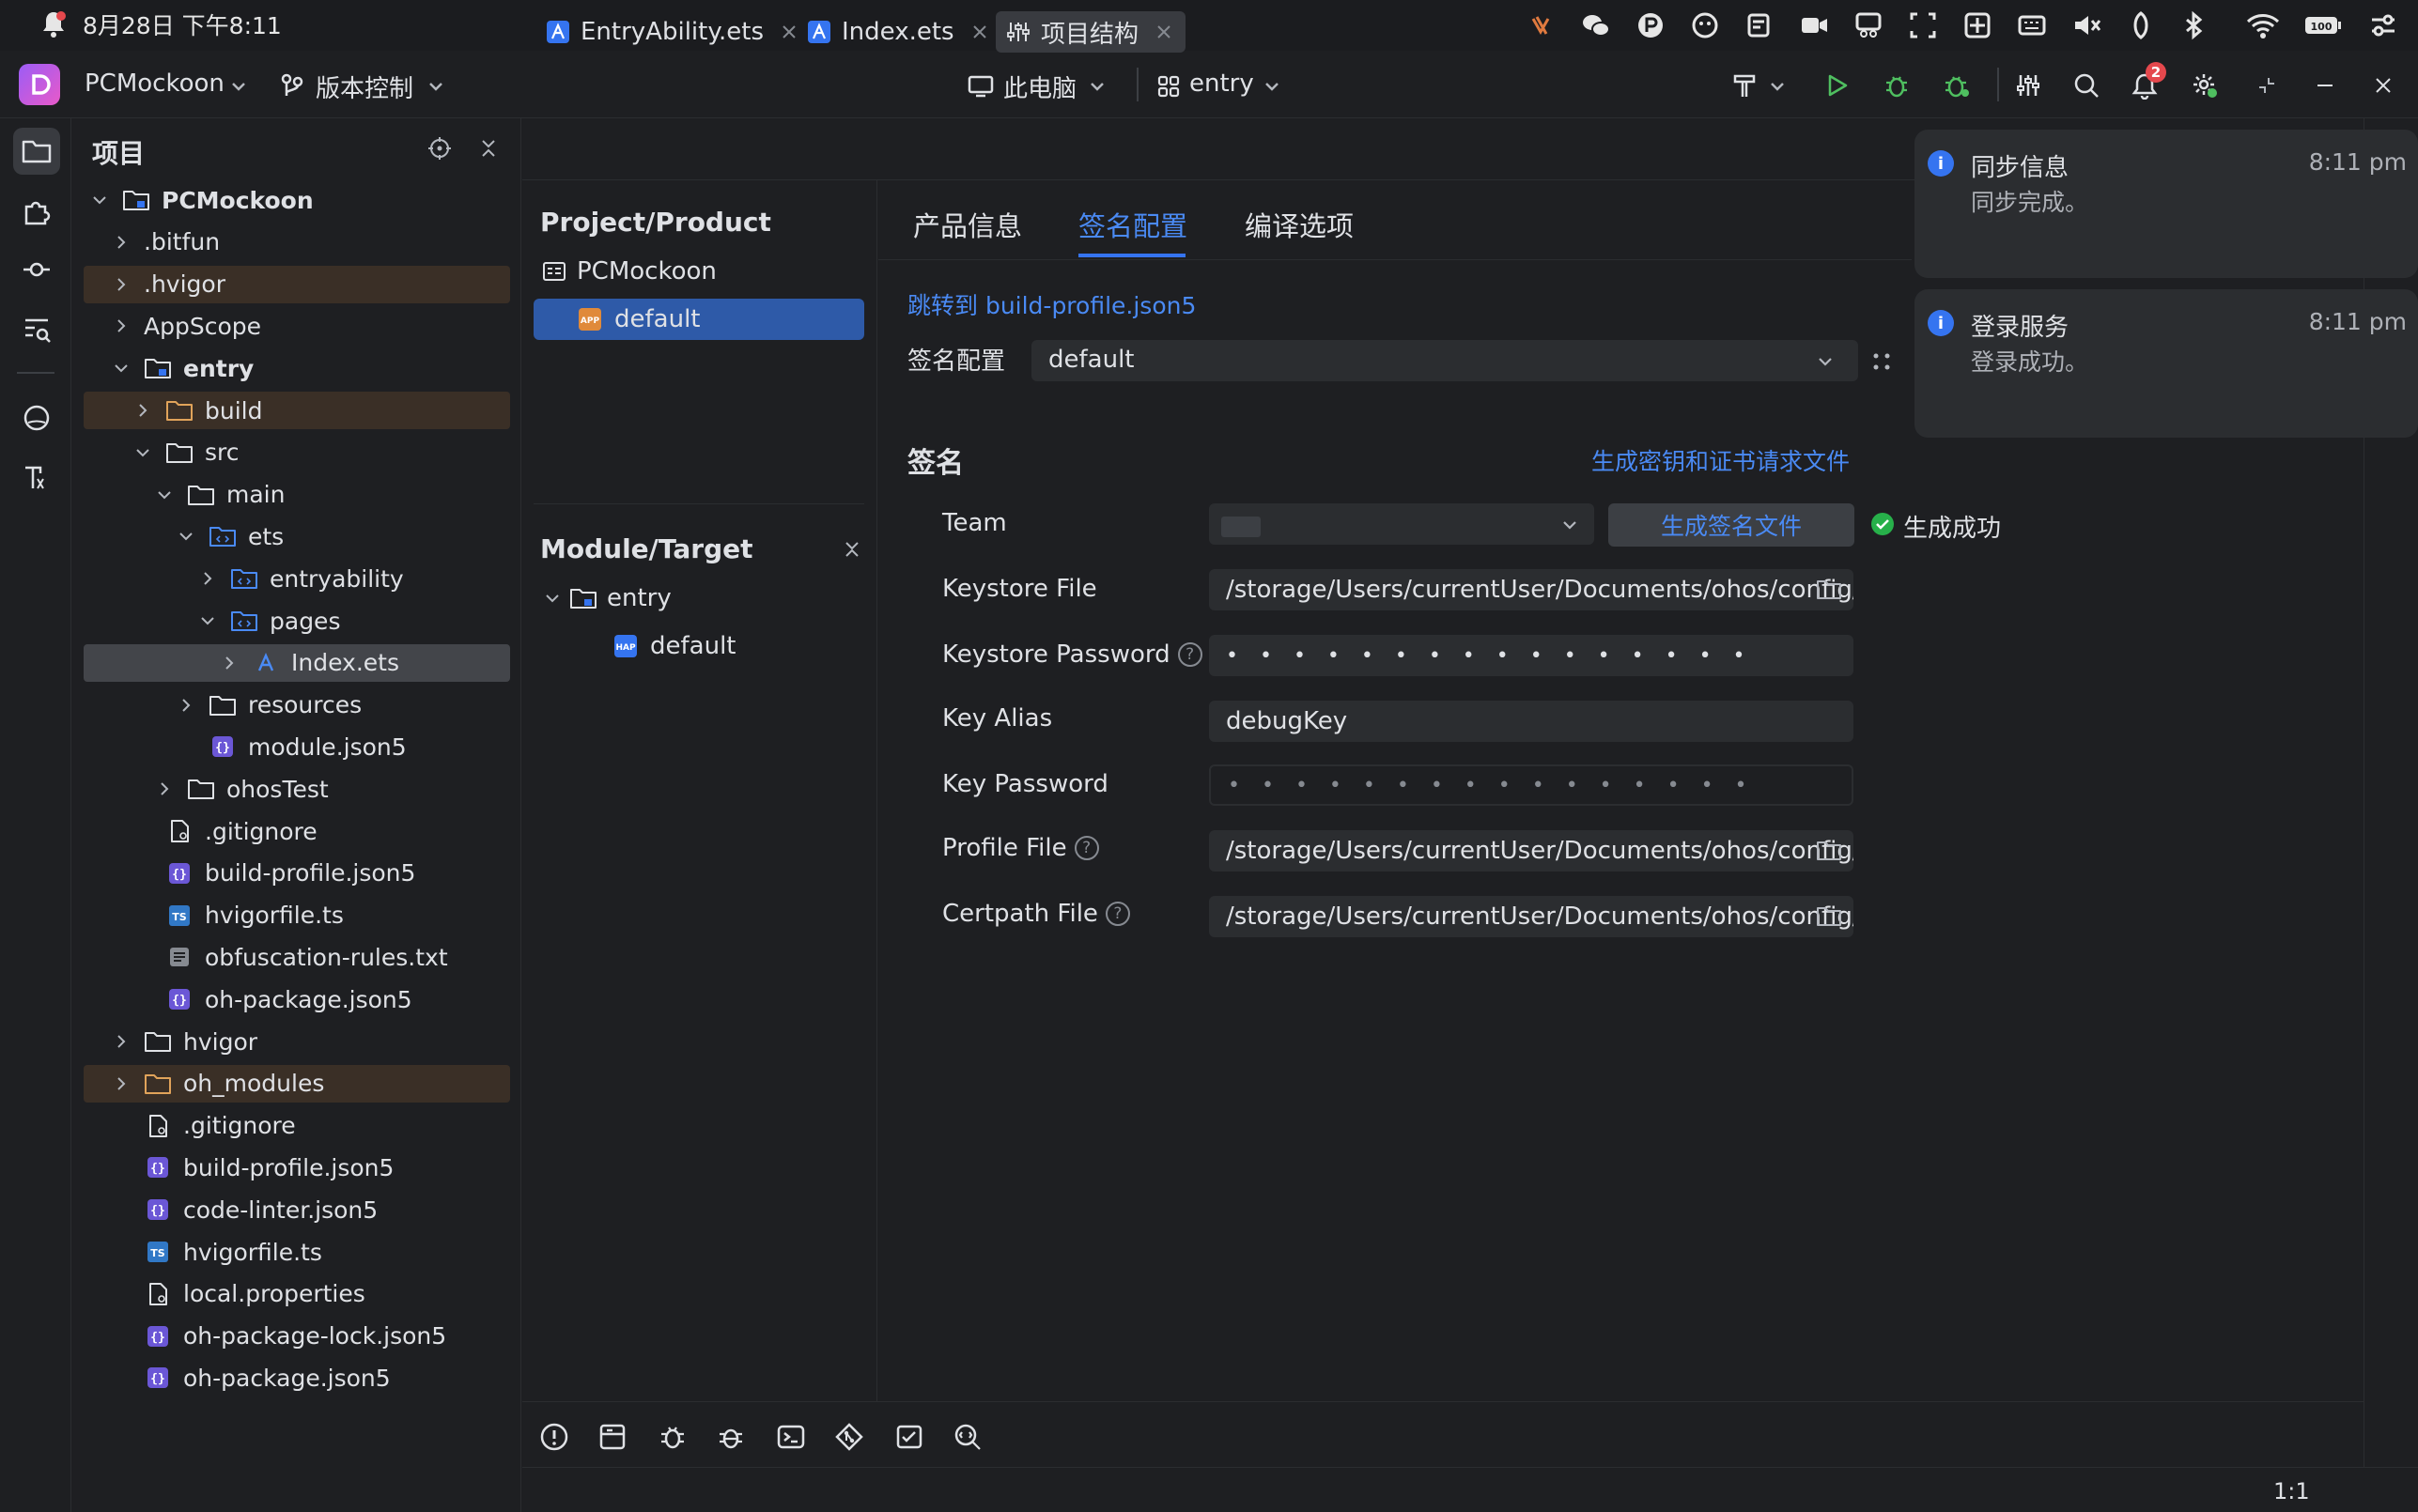 Image resolution: width=2418 pixels, height=1512 pixels. I want to click on tab-signing-config: 签名配置, so click(1132, 225).